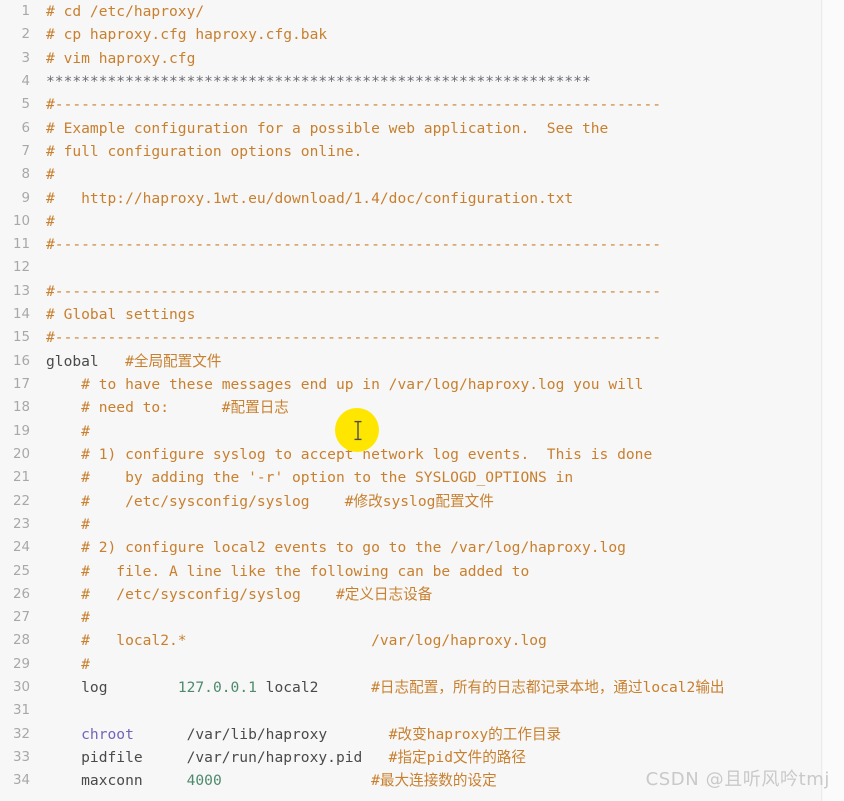 The image size is (844, 801). Describe the element at coordinates (21, 781) in the screenshot. I see `line-number: 34` at that location.